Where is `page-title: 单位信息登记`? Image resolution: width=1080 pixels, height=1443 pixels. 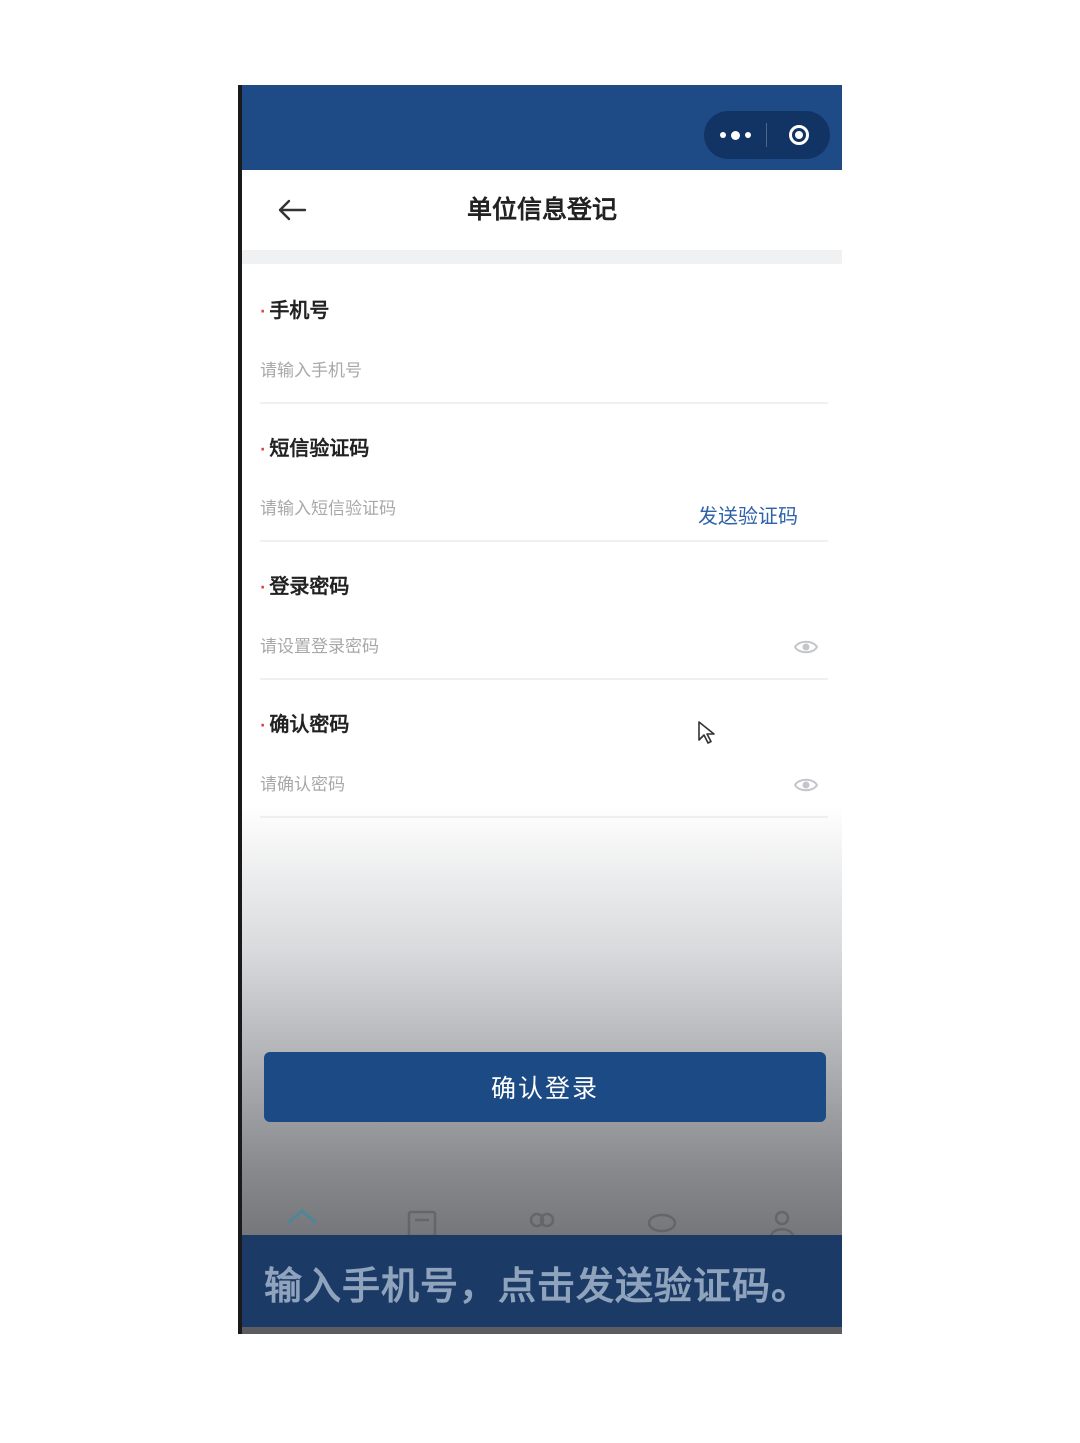
page-title: 单位信息登记 is located at coordinates (541, 209).